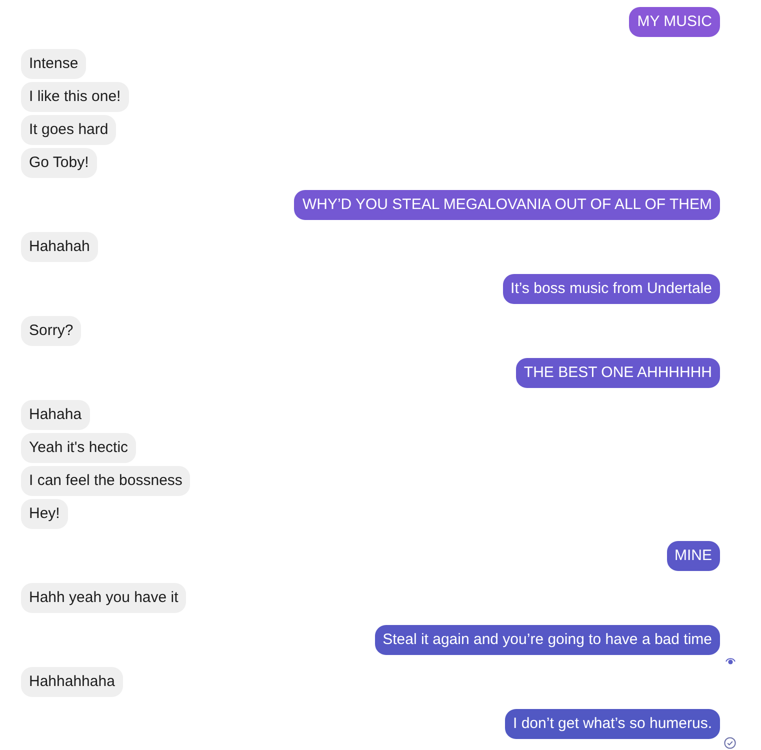 The width and height of the screenshot is (761, 750). I want to click on sent-message: MY MUSIC, so click(674, 22).